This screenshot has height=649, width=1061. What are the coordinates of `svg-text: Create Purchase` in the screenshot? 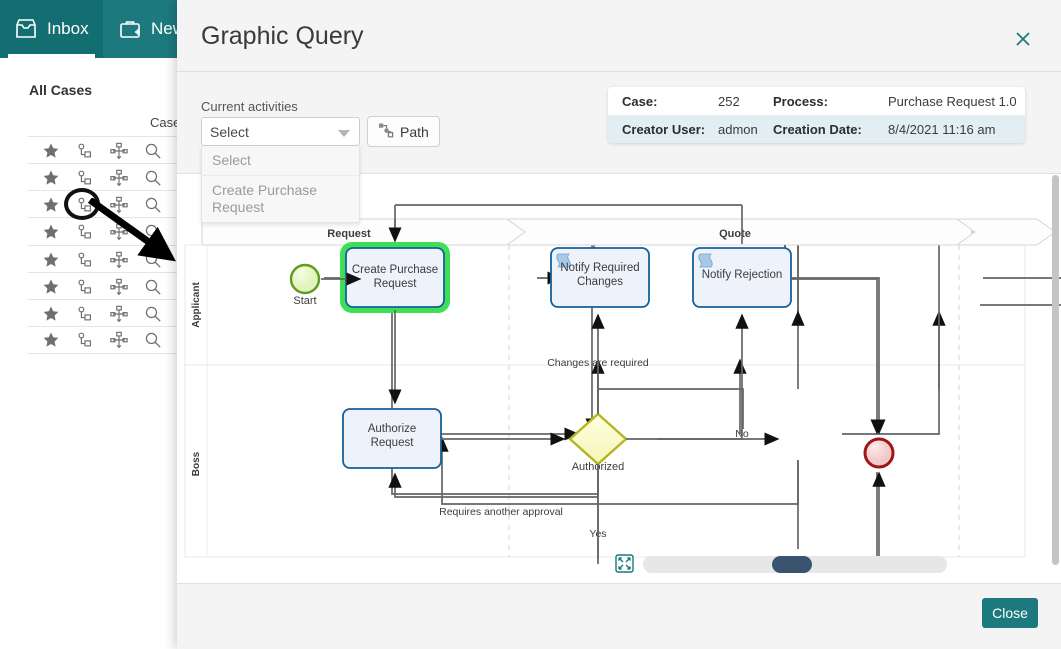 It's located at (395, 270).